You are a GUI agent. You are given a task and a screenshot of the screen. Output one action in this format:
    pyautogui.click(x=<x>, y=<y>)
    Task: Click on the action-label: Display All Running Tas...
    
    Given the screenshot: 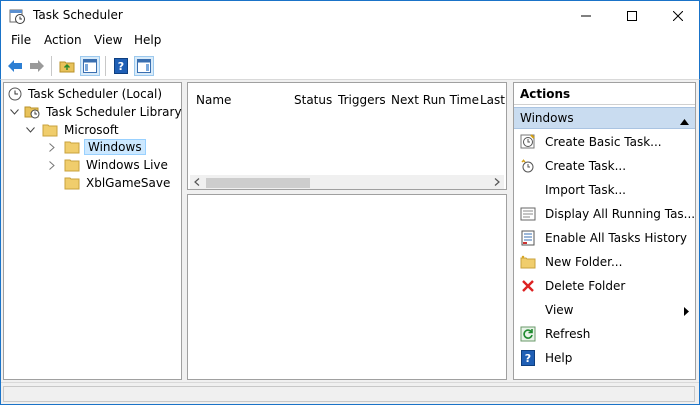 What is the action you would take?
    pyautogui.click(x=620, y=214)
    